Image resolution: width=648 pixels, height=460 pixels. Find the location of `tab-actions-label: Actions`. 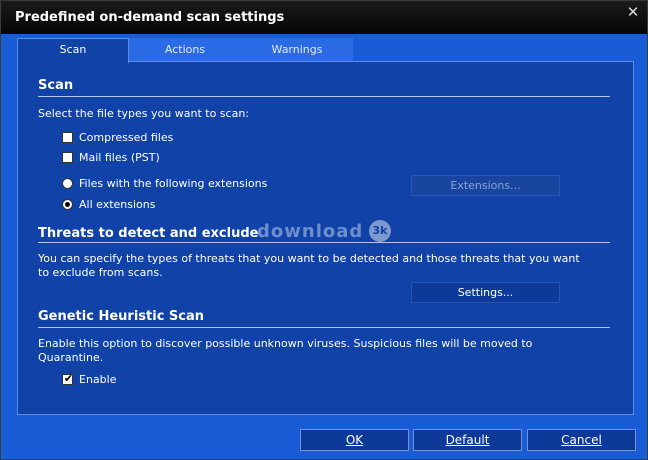

tab-actions-label: Actions is located at coordinates (185, 49).